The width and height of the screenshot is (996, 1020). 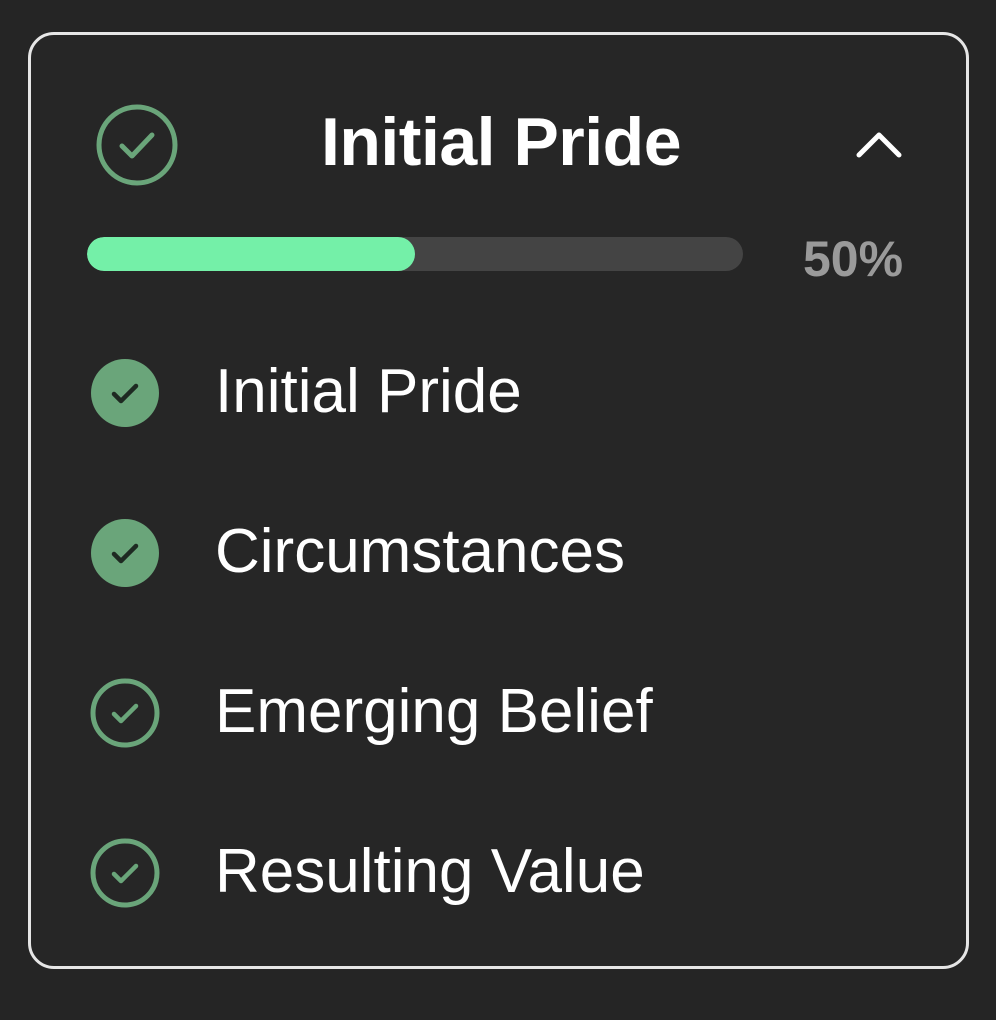 I want to click on step-label: Emerging Belief, so click(x=434, y=711).